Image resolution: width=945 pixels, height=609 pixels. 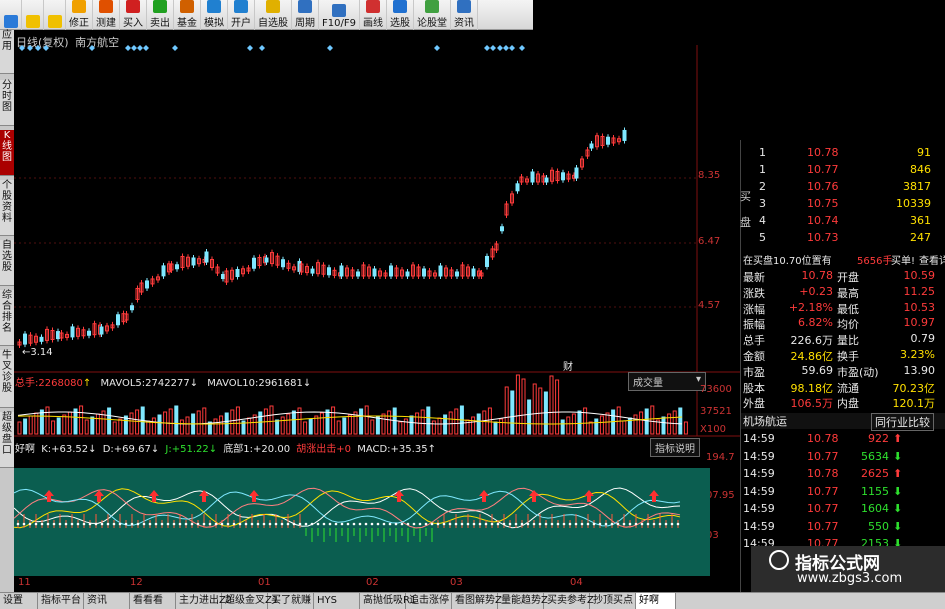 I want to click on toolbar-button-6: 卖出, so click(x=160, y=15).